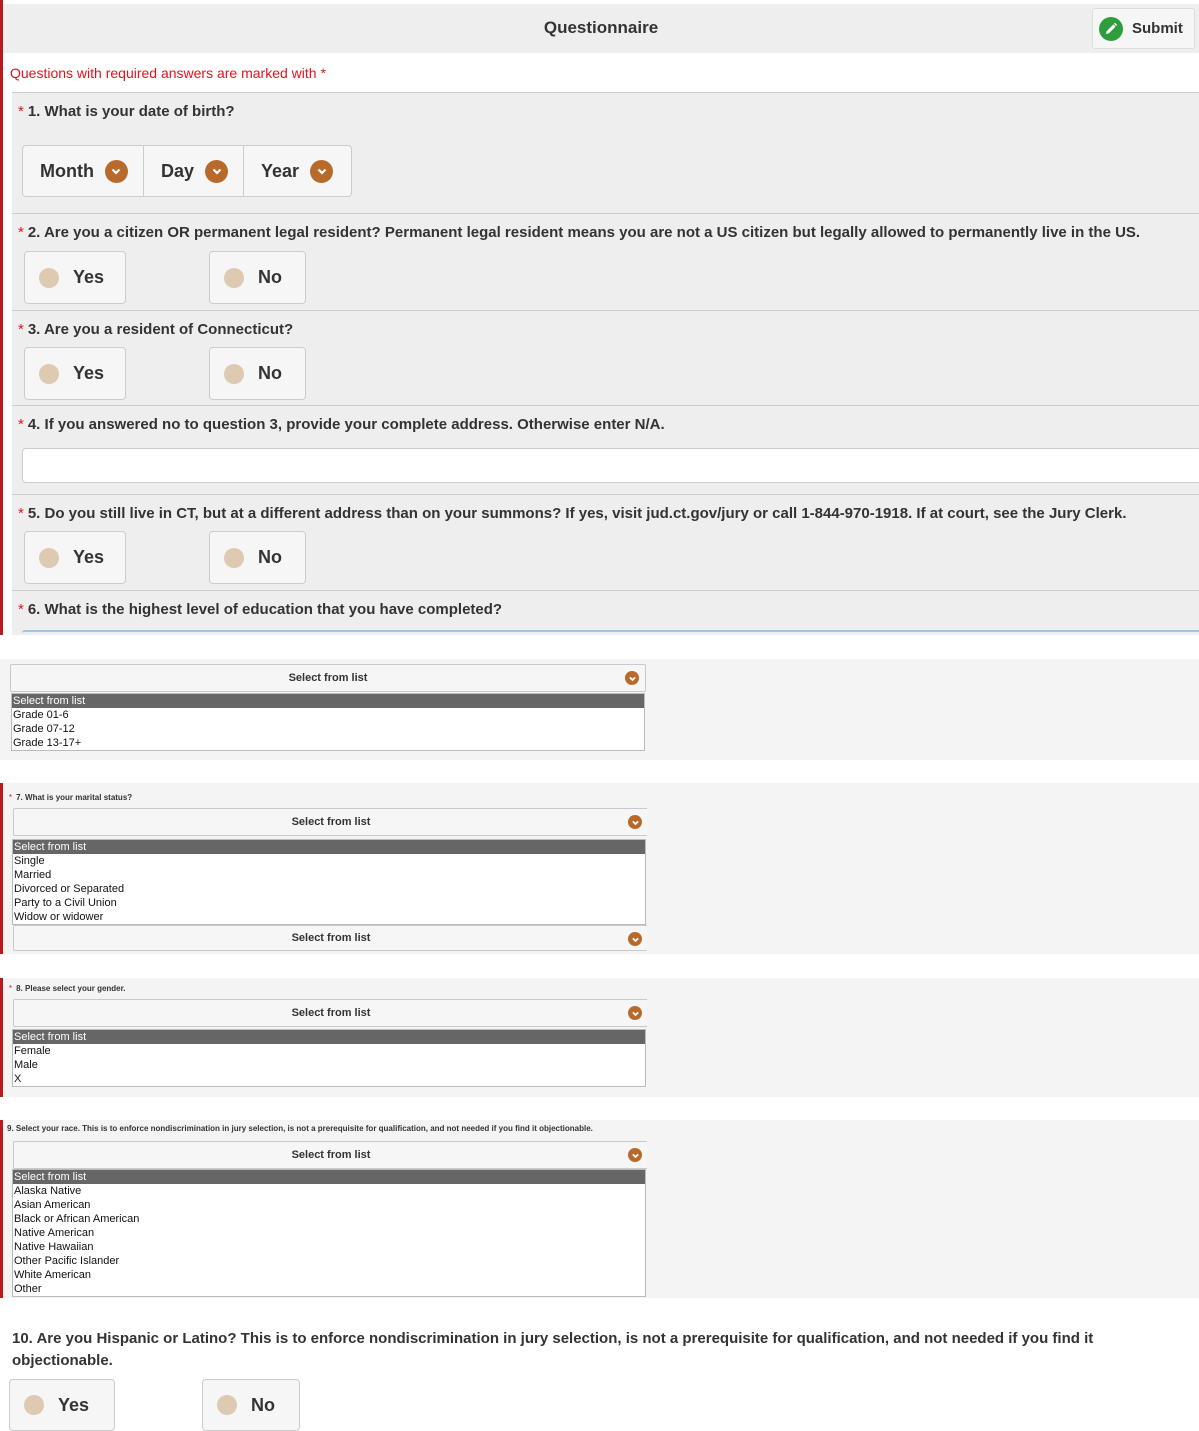  I want to click on submit-button: Submit, so click(1143, 28).